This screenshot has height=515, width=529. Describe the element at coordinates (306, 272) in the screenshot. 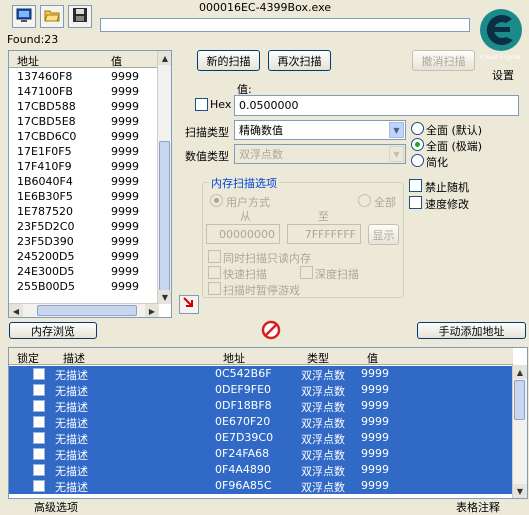

I see `deep-scan-checkbox` at that location.